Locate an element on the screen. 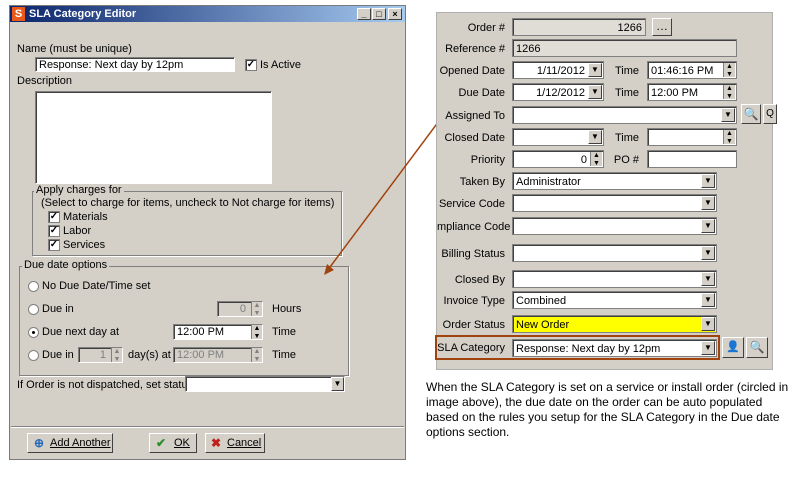  service-code-select: ▼ is located at coordinates (614, 203).